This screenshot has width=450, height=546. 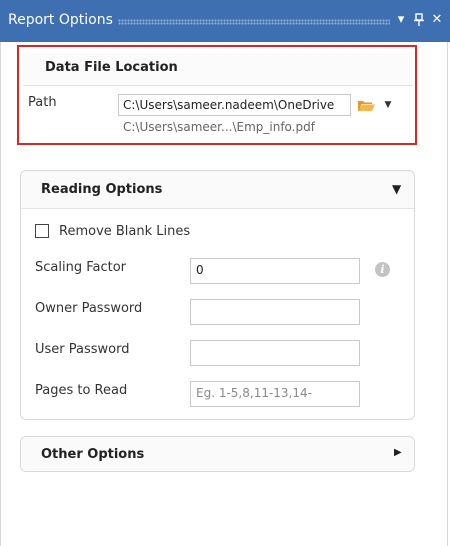 What do you see at coordinates (398, 452) in the screenshot?
I see `expand-triangle-icon: ▶` at bounding box center [398, 452].